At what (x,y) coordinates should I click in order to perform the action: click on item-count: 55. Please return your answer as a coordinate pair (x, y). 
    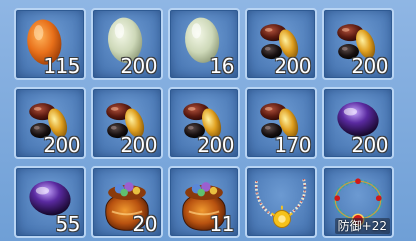
    Looking at the image, I should click on (68, 224).